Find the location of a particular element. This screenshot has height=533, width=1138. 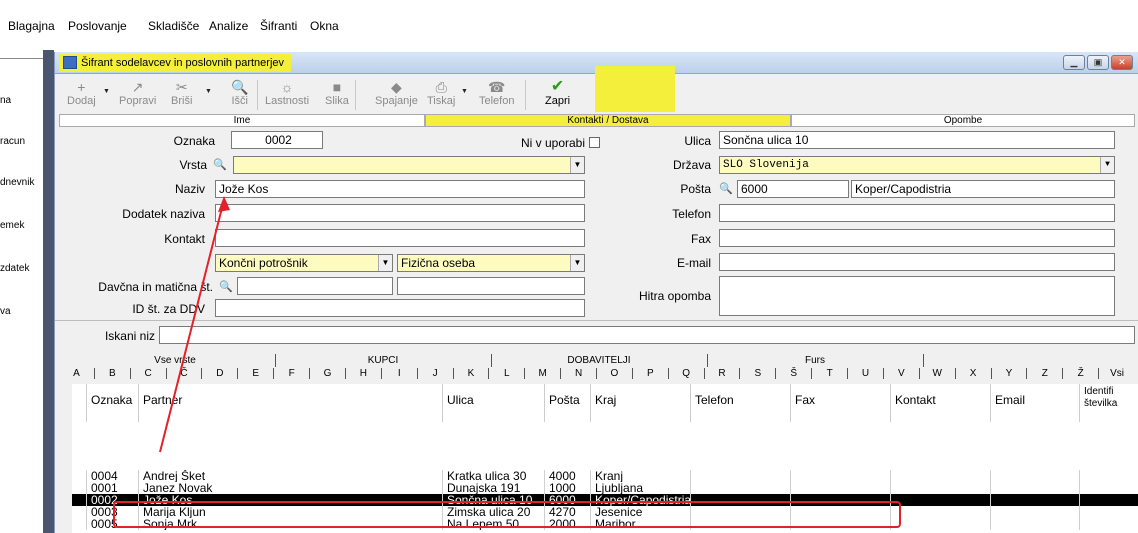

table-row: 0004 Andrej Šket Kratka ulica 30 4000 Kranj is located at coordinates (605, 476).